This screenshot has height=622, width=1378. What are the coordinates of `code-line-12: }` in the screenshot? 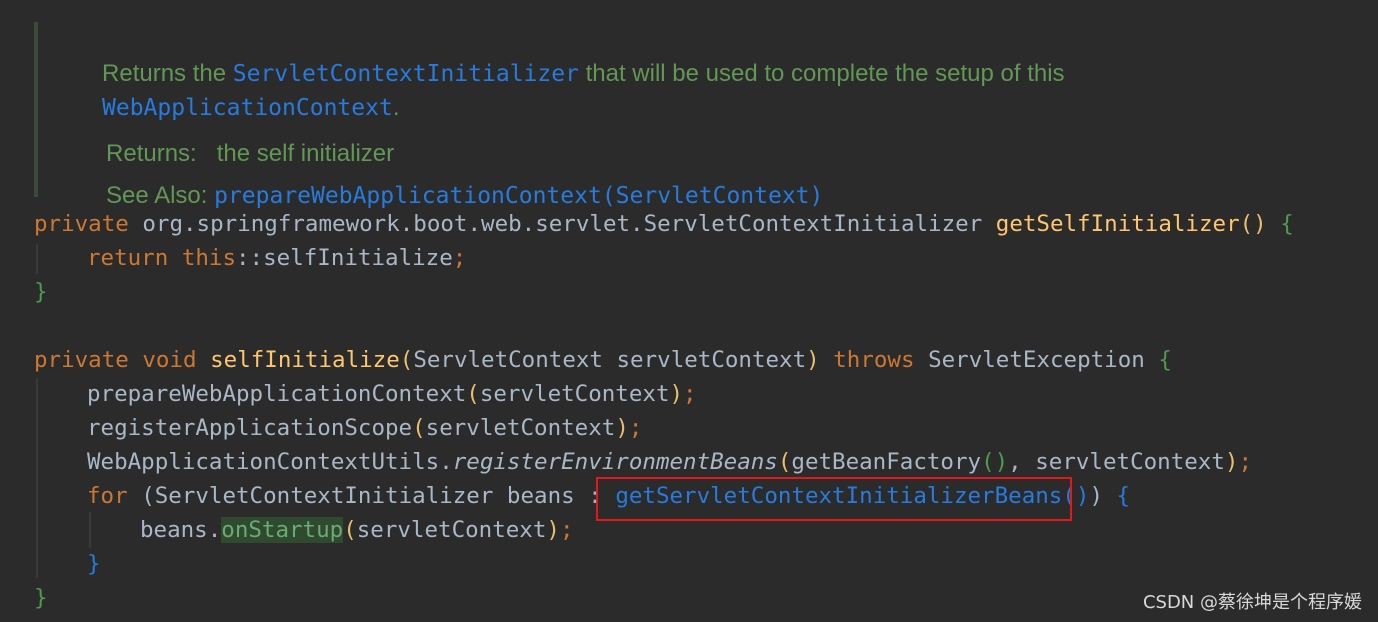 It's located at (41, 598).